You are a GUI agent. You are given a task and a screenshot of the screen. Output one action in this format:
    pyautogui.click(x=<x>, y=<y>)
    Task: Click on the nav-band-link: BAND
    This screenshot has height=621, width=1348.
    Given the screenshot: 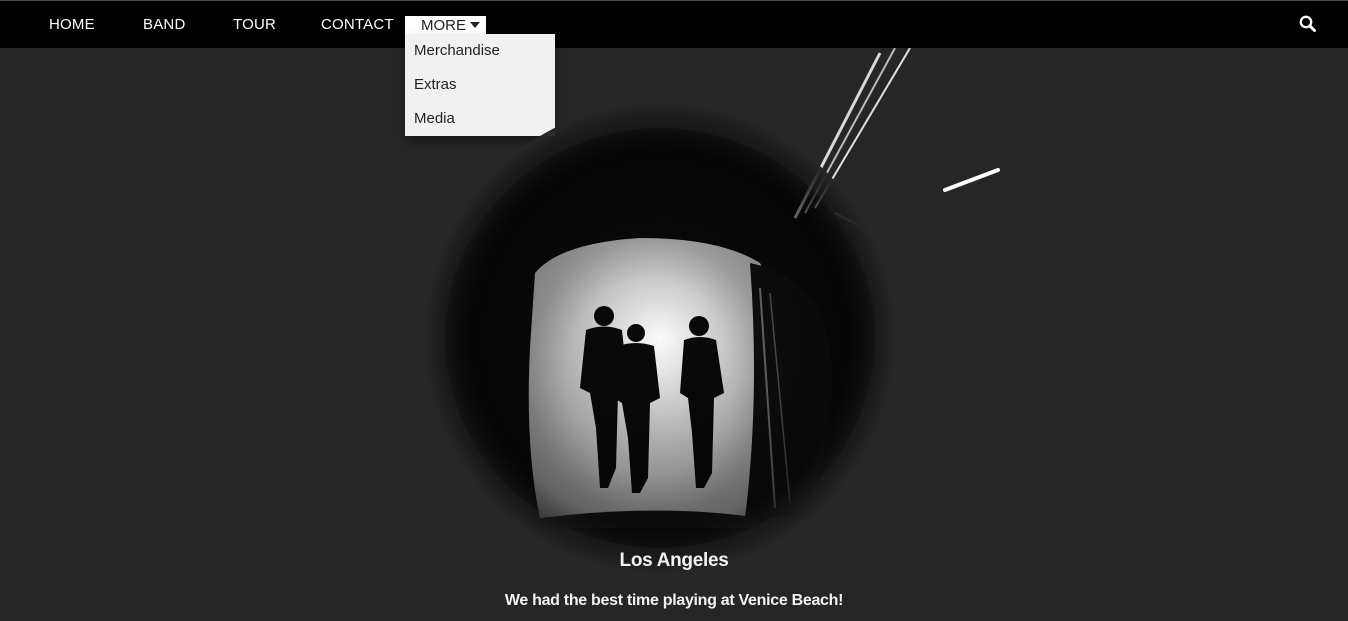 What is the action you would take?
    pyautogui.click(x=164, y=24)
    